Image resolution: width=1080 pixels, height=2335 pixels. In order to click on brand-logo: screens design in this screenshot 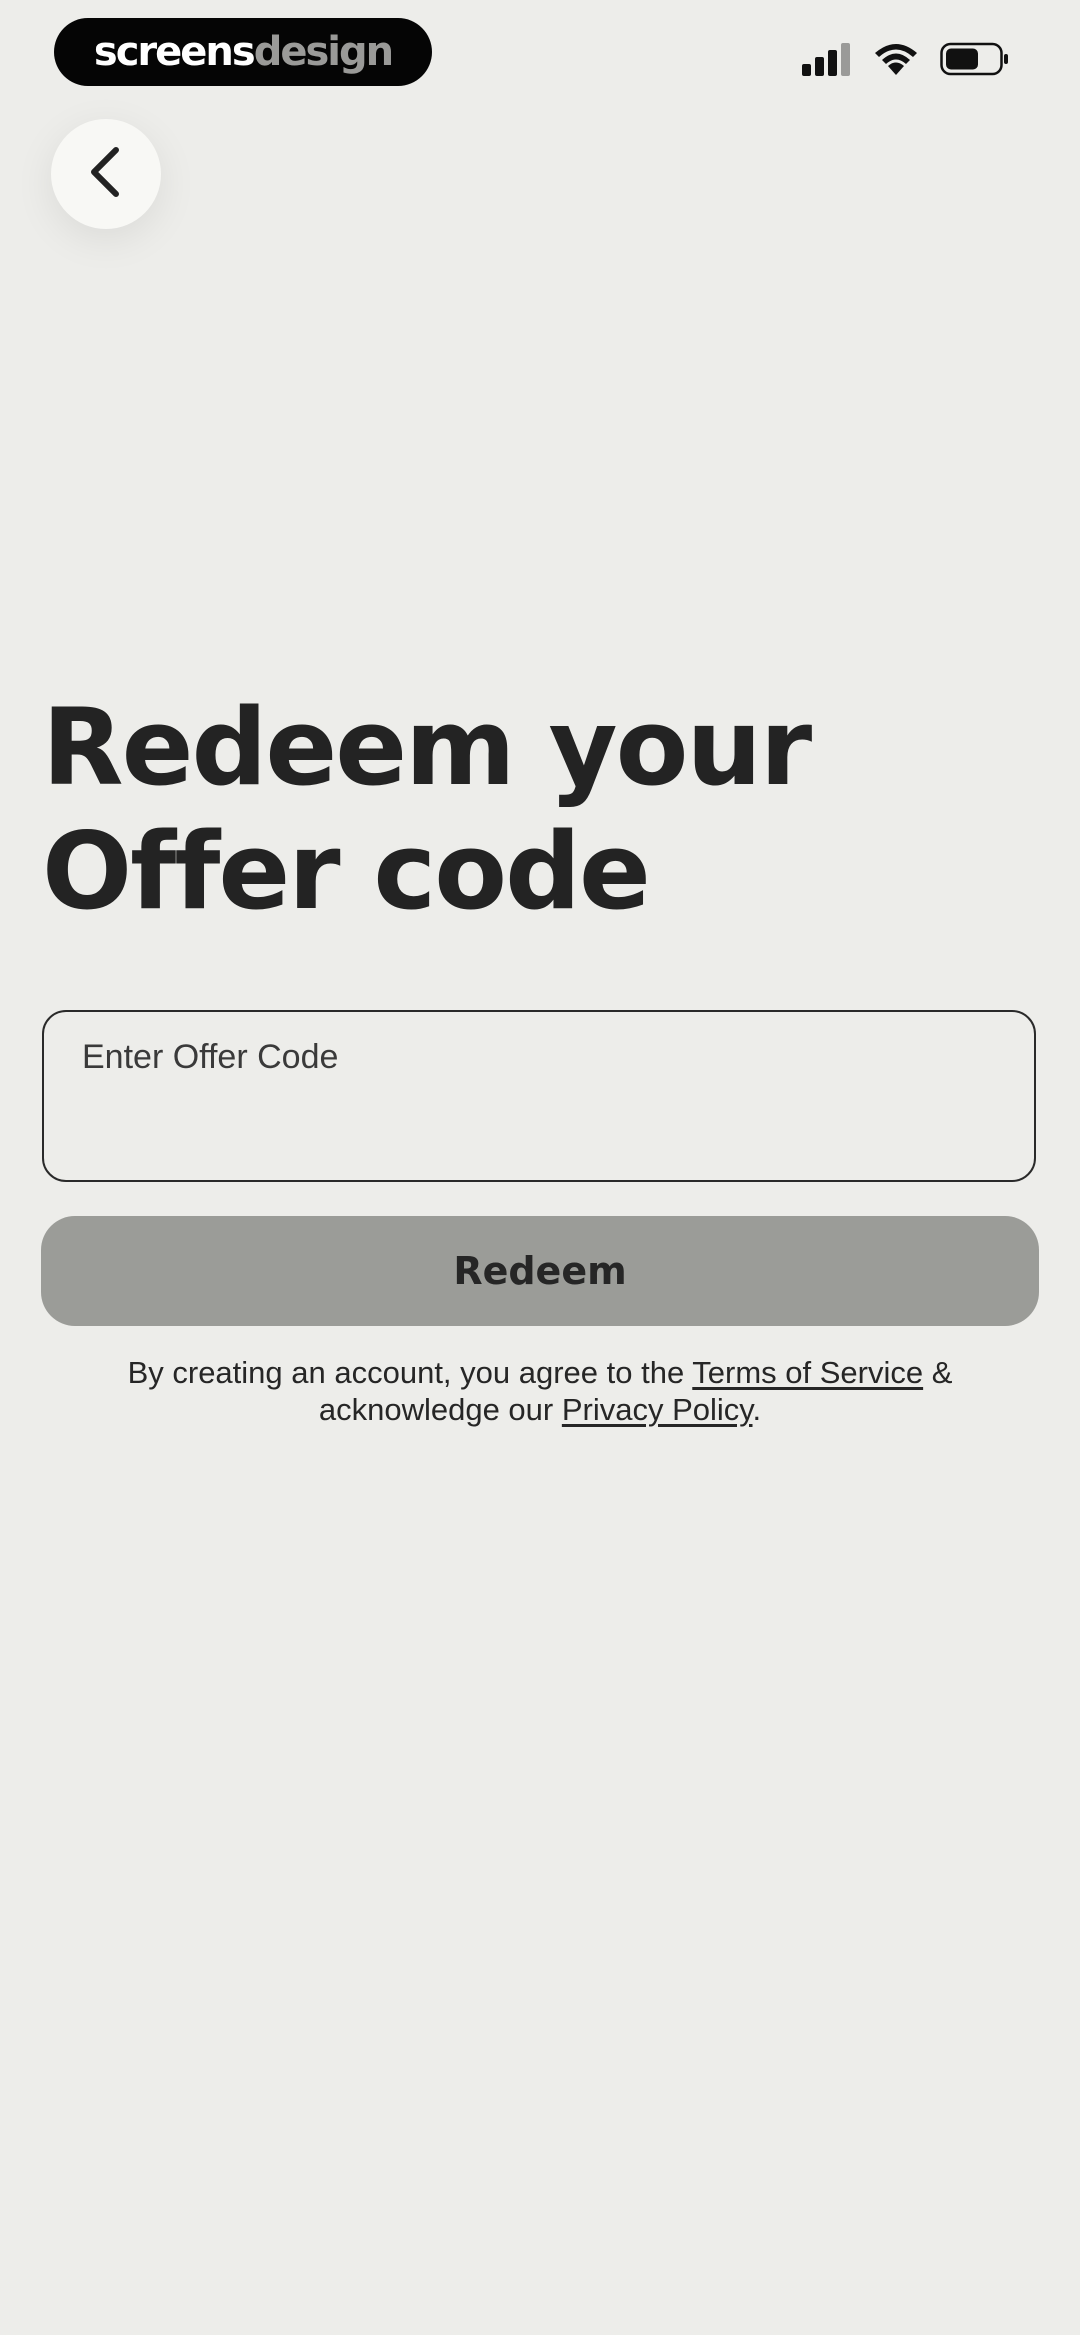, I will do `click(243, 52)`.